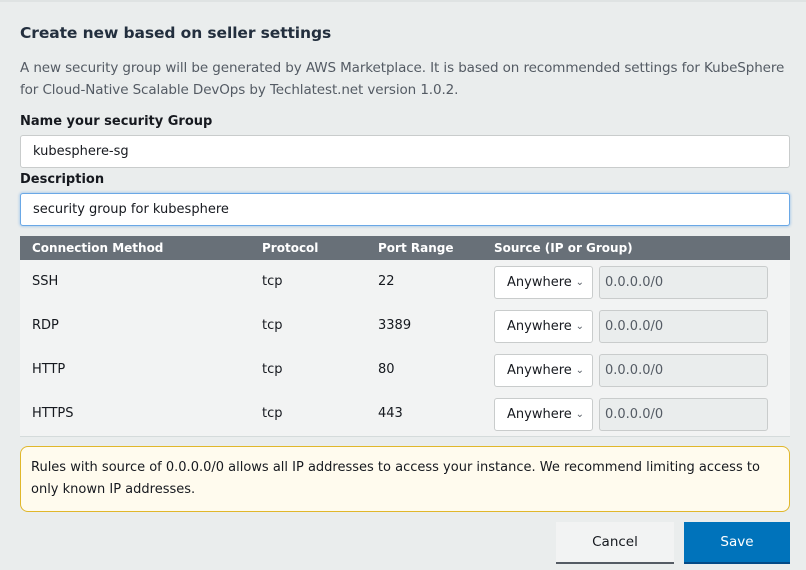  I want to click on table-row: SSH tcp 22 Anywhere ⌄ 0.0.0.0/0, so click(405, 282).